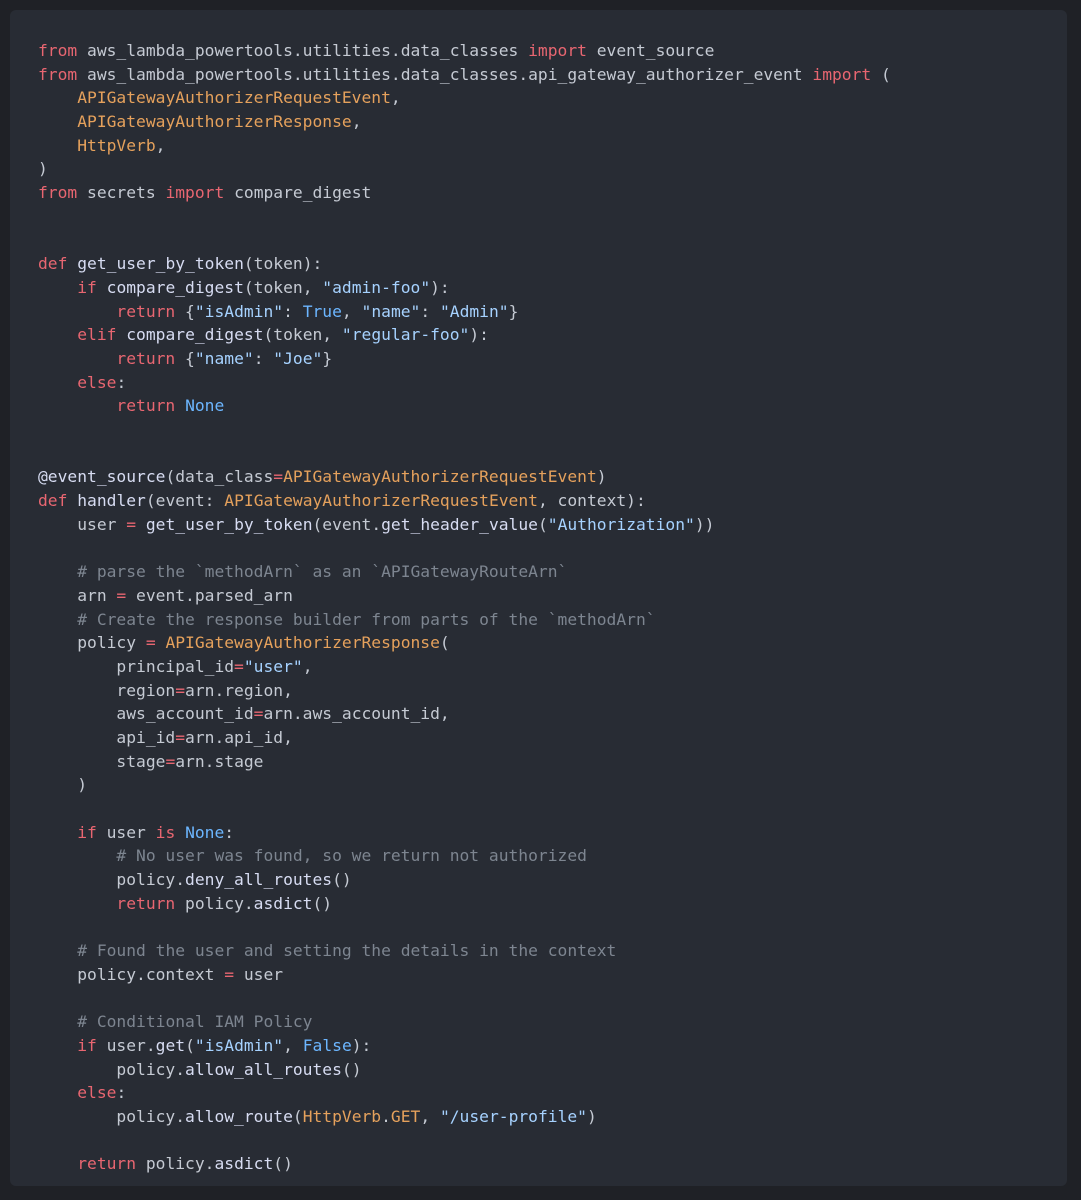  What do you see at coordinates (479, 335) in the screenshot?
I see `code-text: ):` at bounding box center [479, 335].